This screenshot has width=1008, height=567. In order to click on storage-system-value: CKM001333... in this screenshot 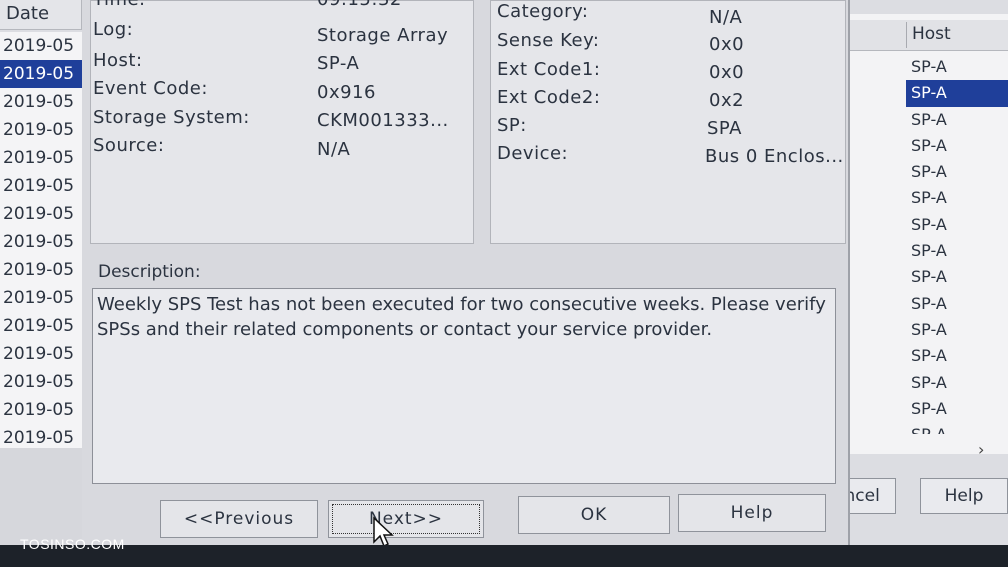, I will do `click(383, 120)`.